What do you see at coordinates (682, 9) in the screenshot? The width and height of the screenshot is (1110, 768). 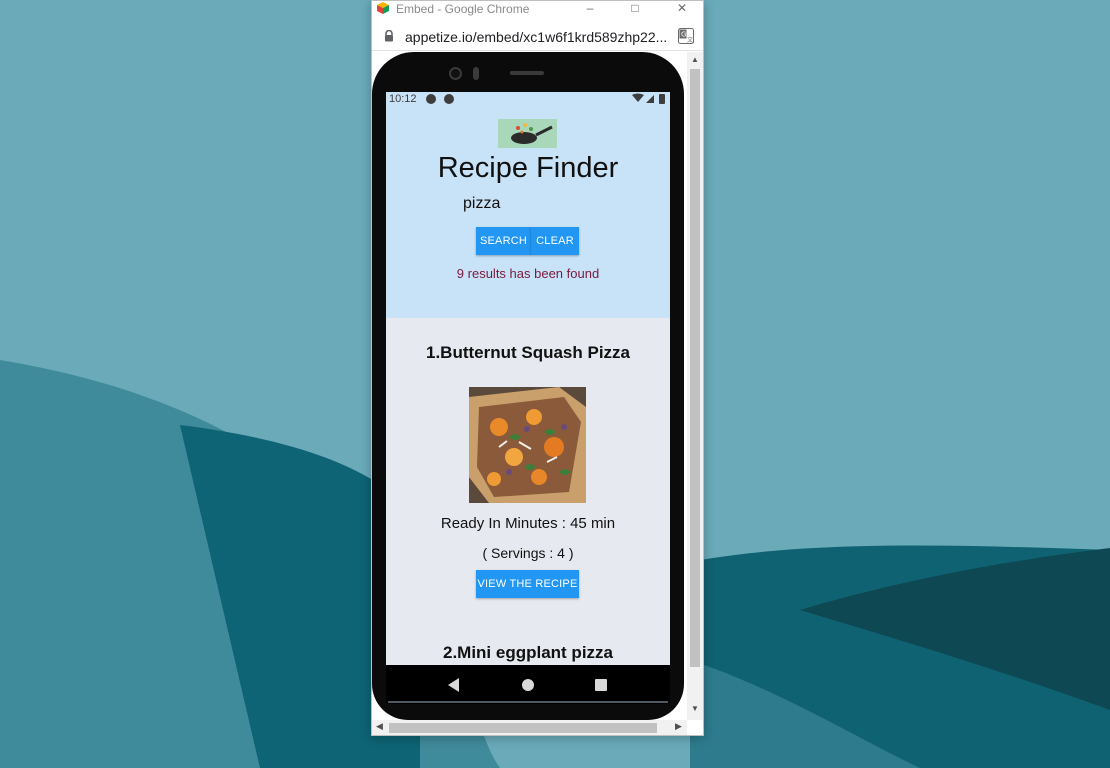 I see `close-button: ✕` at bounding box center [682, 9].